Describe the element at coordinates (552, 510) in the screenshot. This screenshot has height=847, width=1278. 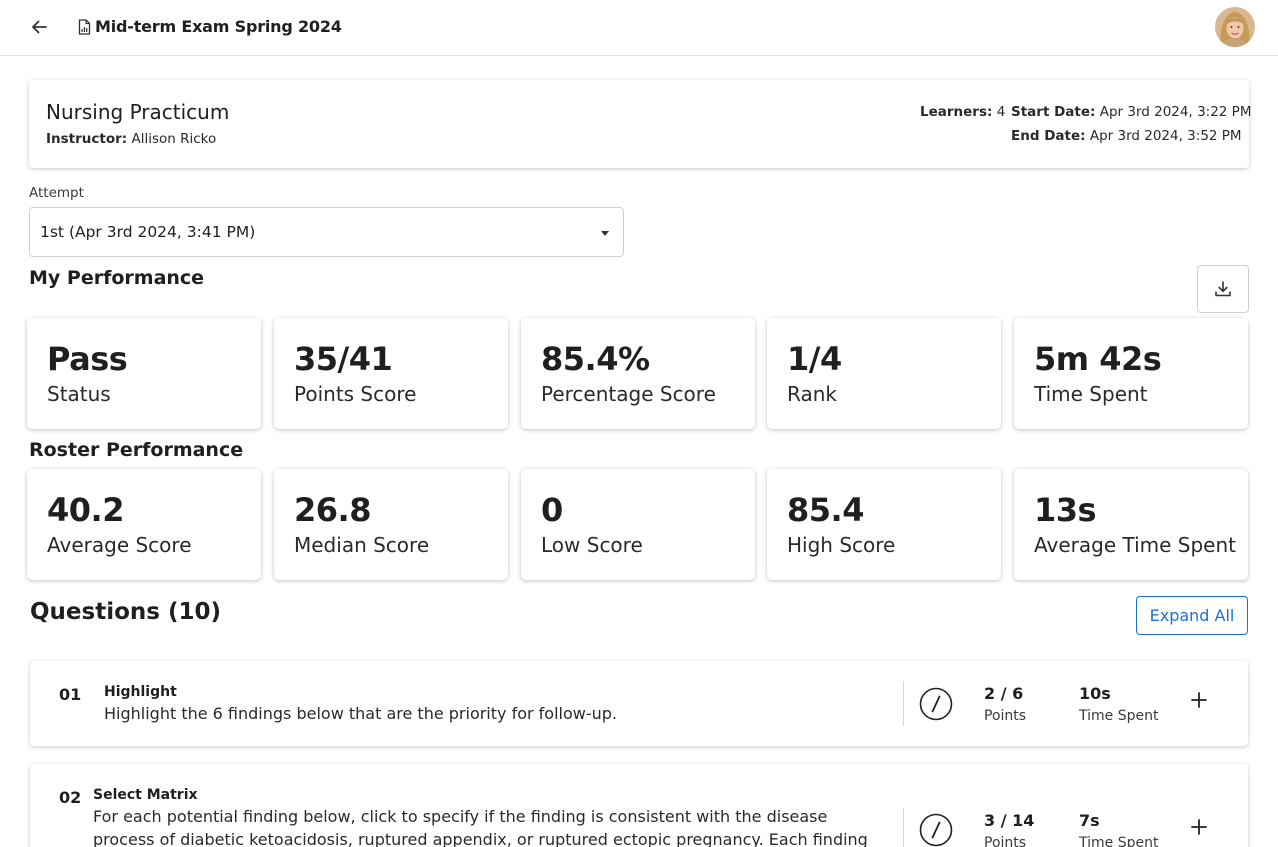
I see `stat-value: 0` at that location.